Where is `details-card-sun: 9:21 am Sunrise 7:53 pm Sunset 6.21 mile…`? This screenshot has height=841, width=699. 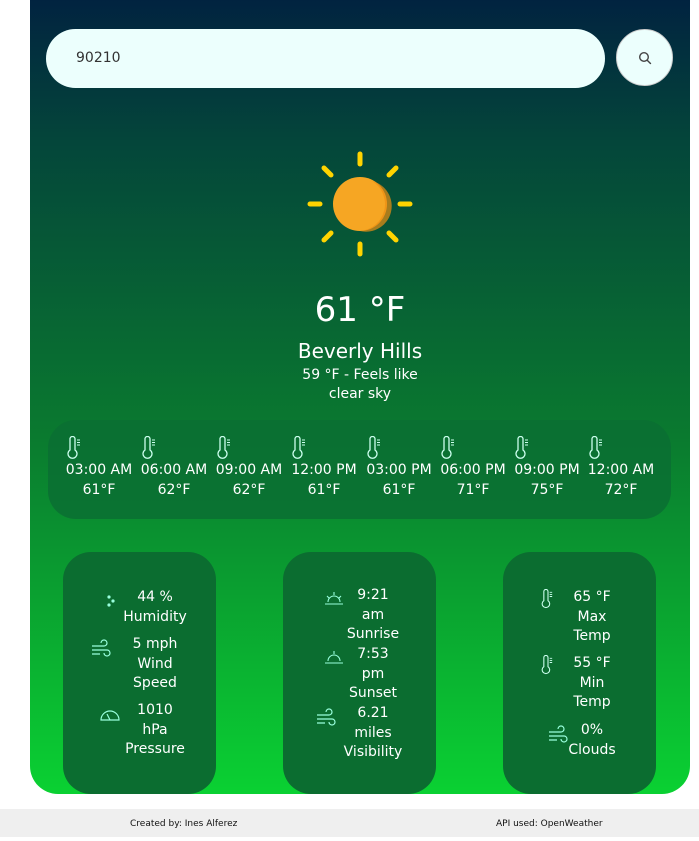
details-card-sun: 9:21 am Sunrise 7:53 pm Sunset 6.21 mile… is located at coordinates (359, 673).